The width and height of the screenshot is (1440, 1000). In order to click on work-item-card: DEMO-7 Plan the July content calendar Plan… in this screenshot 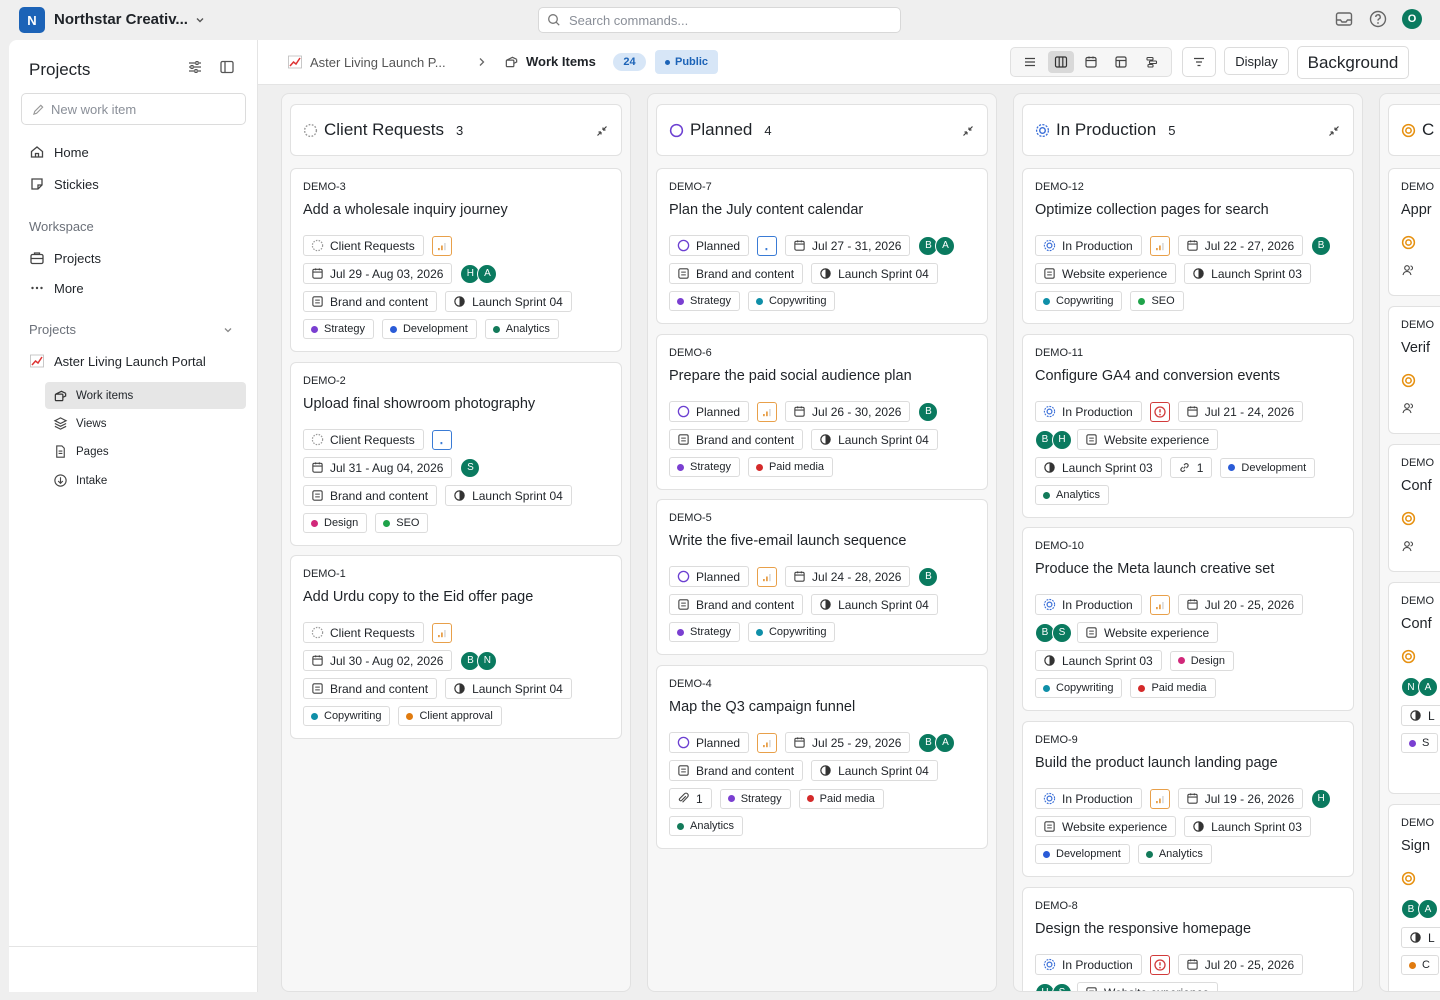, I will do `click(822, 246)`.